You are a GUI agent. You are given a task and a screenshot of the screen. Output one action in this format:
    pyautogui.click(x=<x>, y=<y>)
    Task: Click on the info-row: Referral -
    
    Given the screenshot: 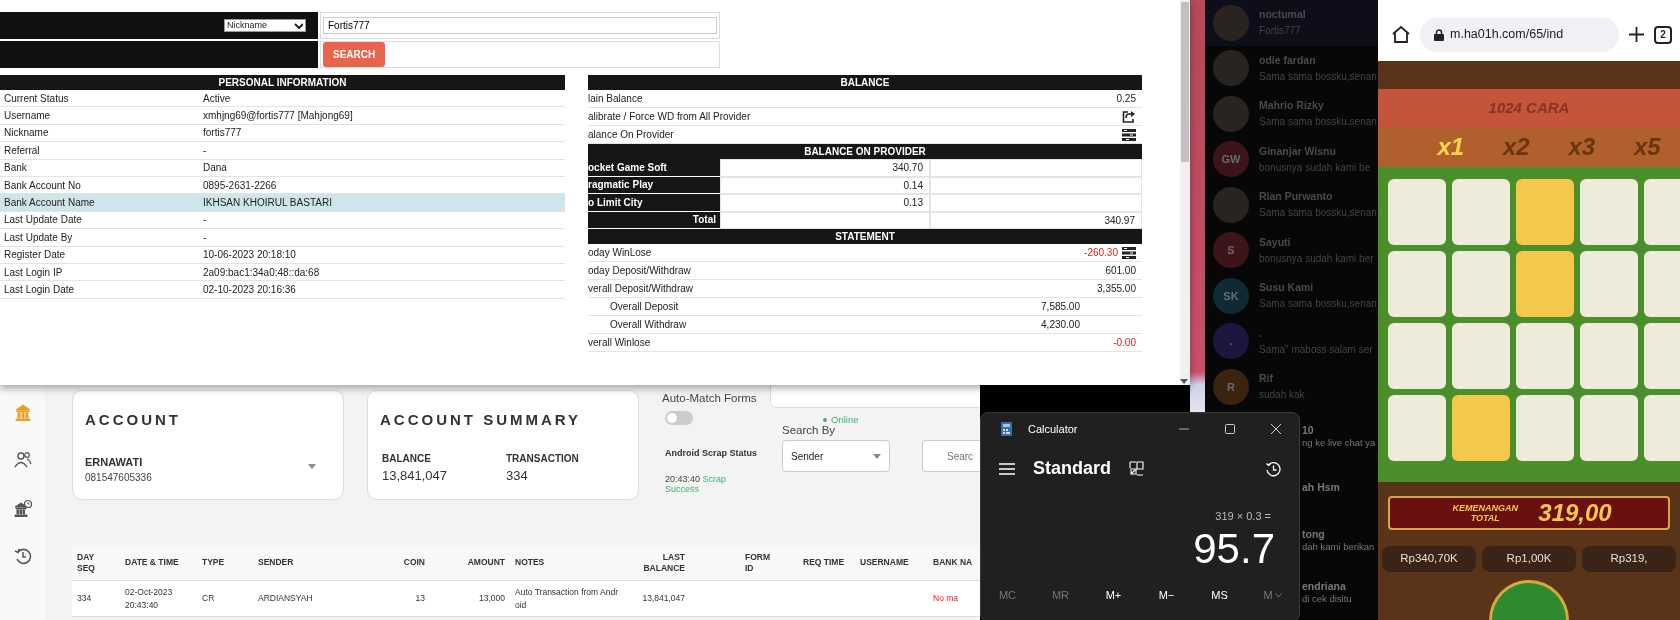 What is the action you would take?
    pyautogui.click(x=282, y=151)
    